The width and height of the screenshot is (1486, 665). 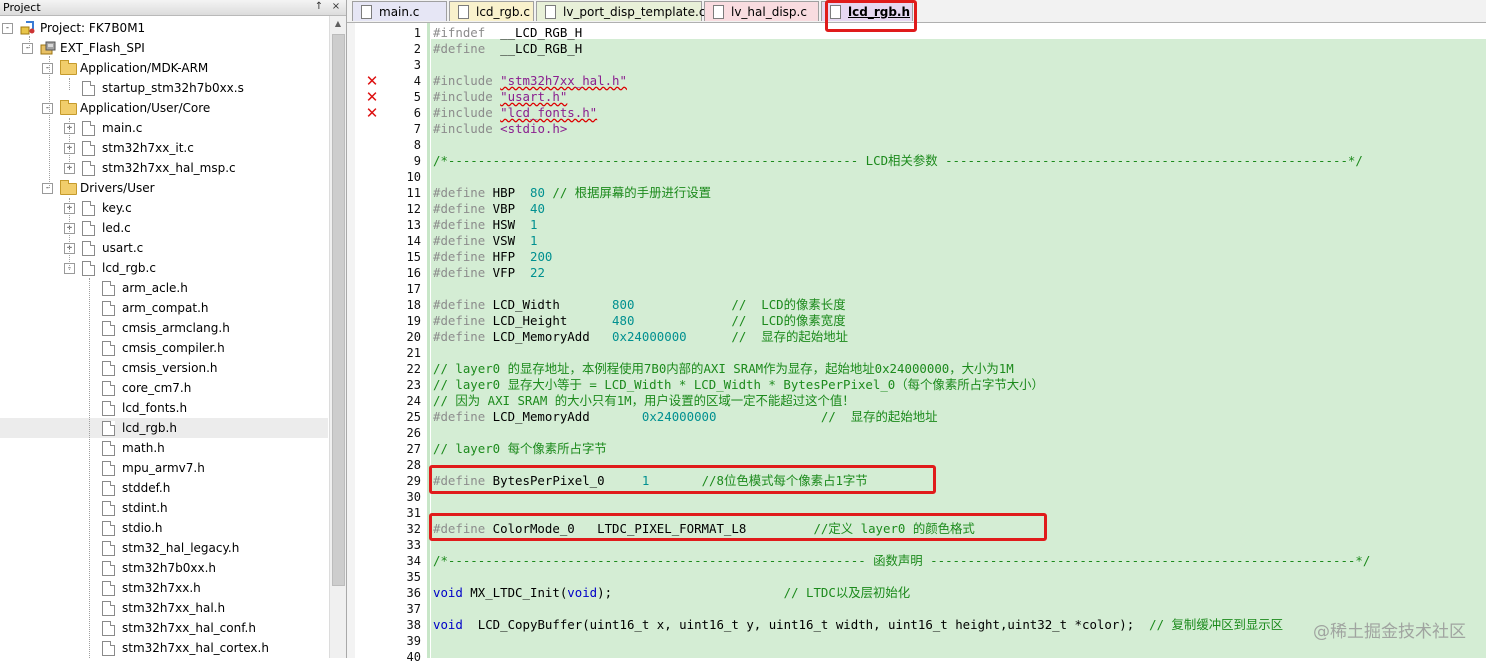 I want to click on target-icon, so click(x=48, y=47).